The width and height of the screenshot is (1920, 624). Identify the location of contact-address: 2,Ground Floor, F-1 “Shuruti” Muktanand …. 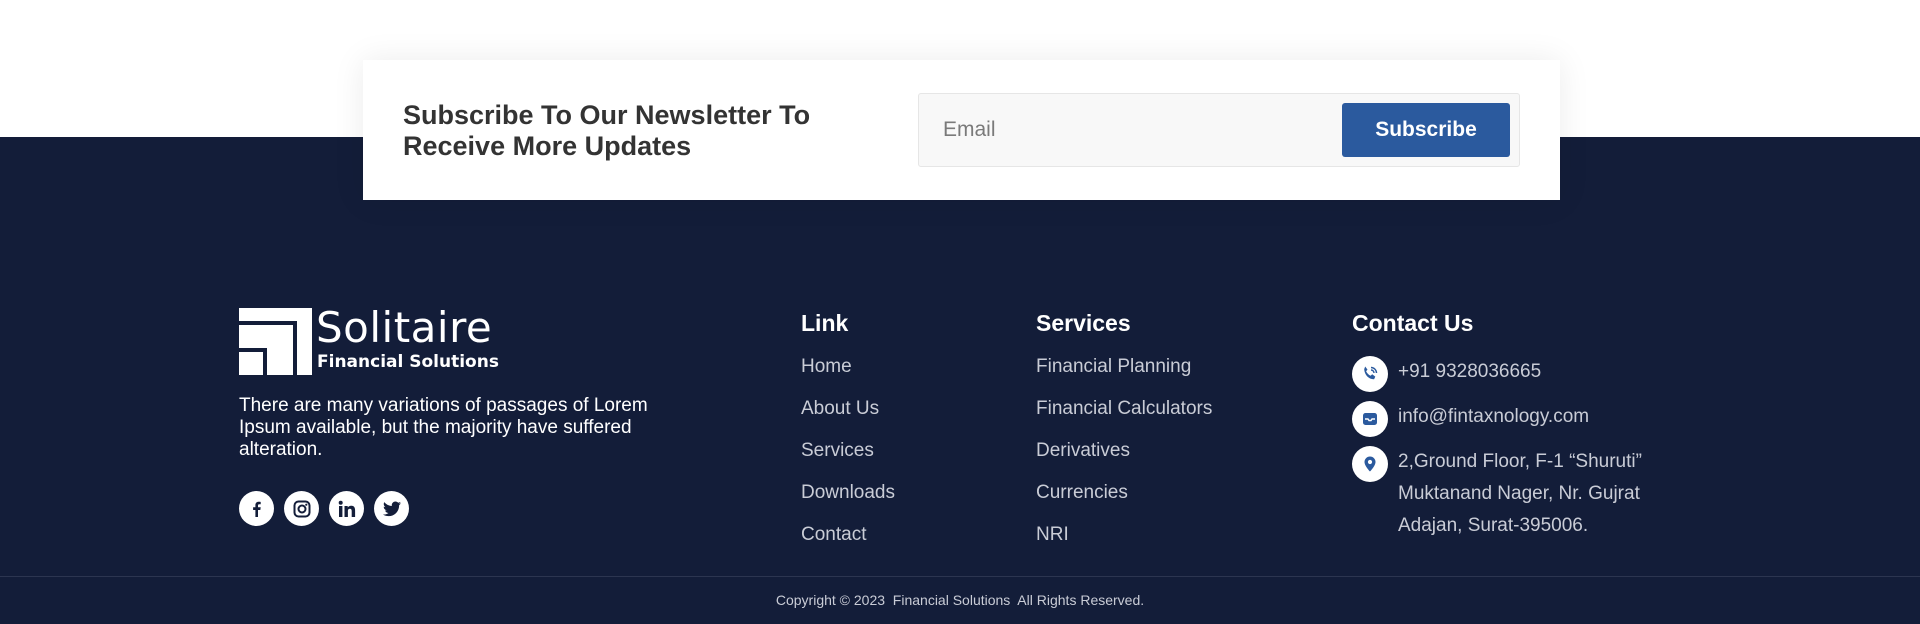
(1505, 494).